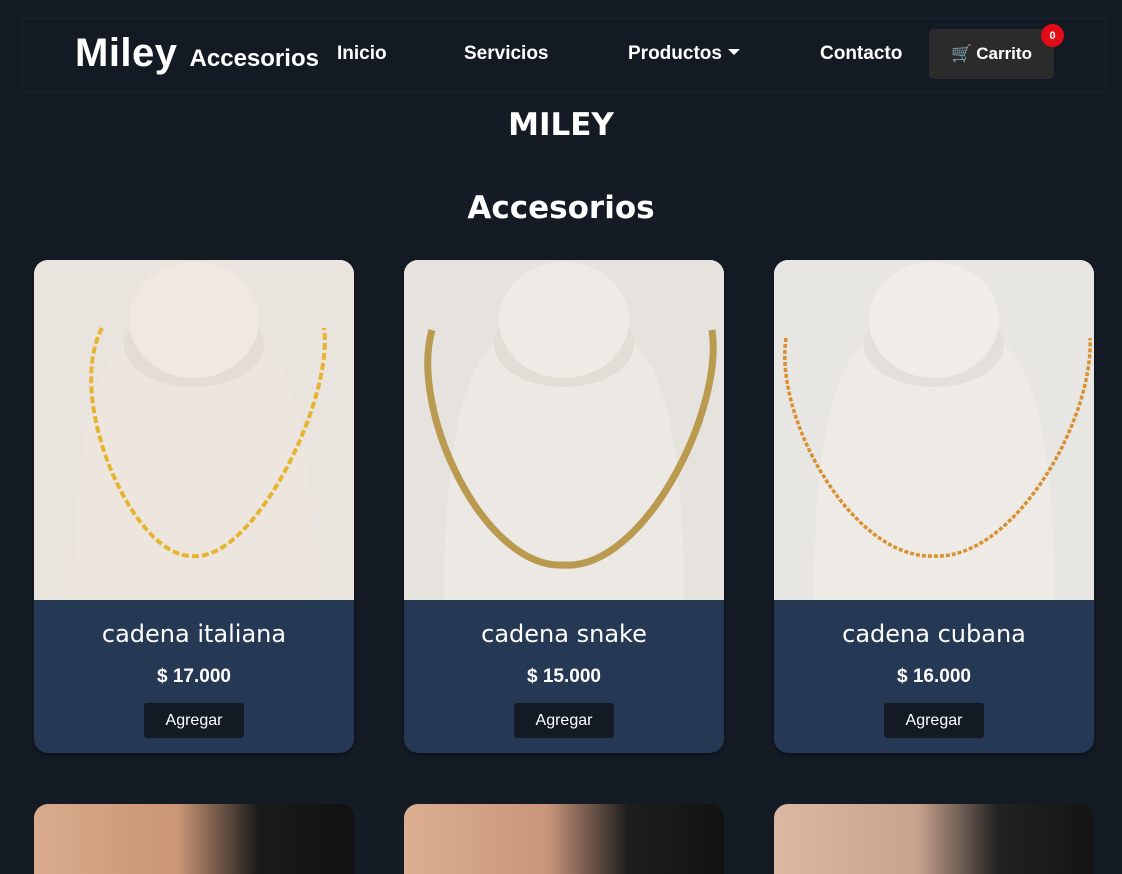 This screenshot has height=874, width=1122. I want to click on product-price: $ 15.000, so click(564, 676).